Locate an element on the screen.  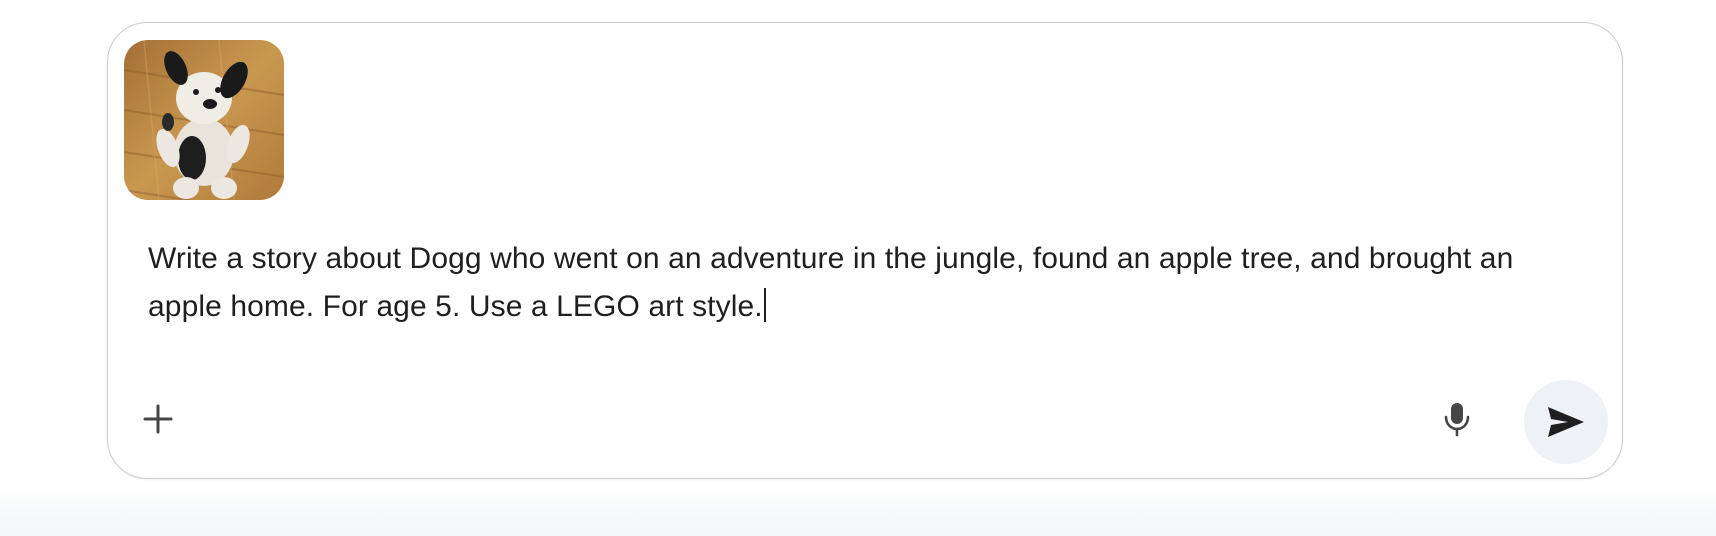
plus-icon is located at coordinates (158, 419).